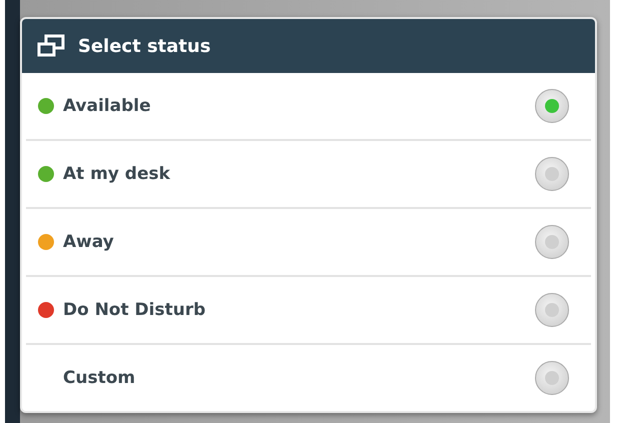  I want to click on status-label: Away, so click(89, 242).